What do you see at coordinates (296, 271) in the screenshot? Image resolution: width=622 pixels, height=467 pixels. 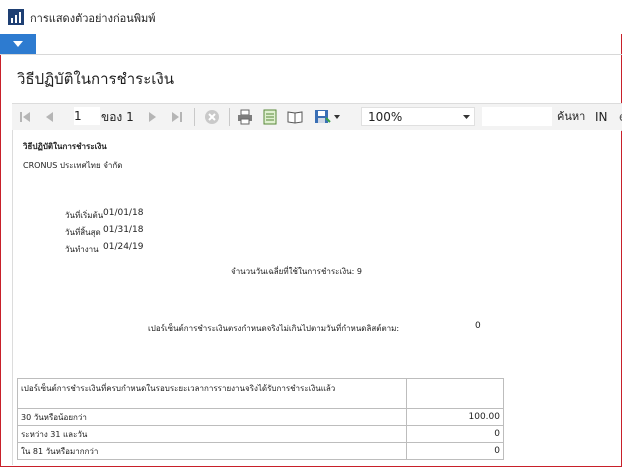 I see `average-days-label: จำนวนวันเฉลี่ยที่ใช้ในการชำระเงิน: 9` at bounding box center [296, 271].